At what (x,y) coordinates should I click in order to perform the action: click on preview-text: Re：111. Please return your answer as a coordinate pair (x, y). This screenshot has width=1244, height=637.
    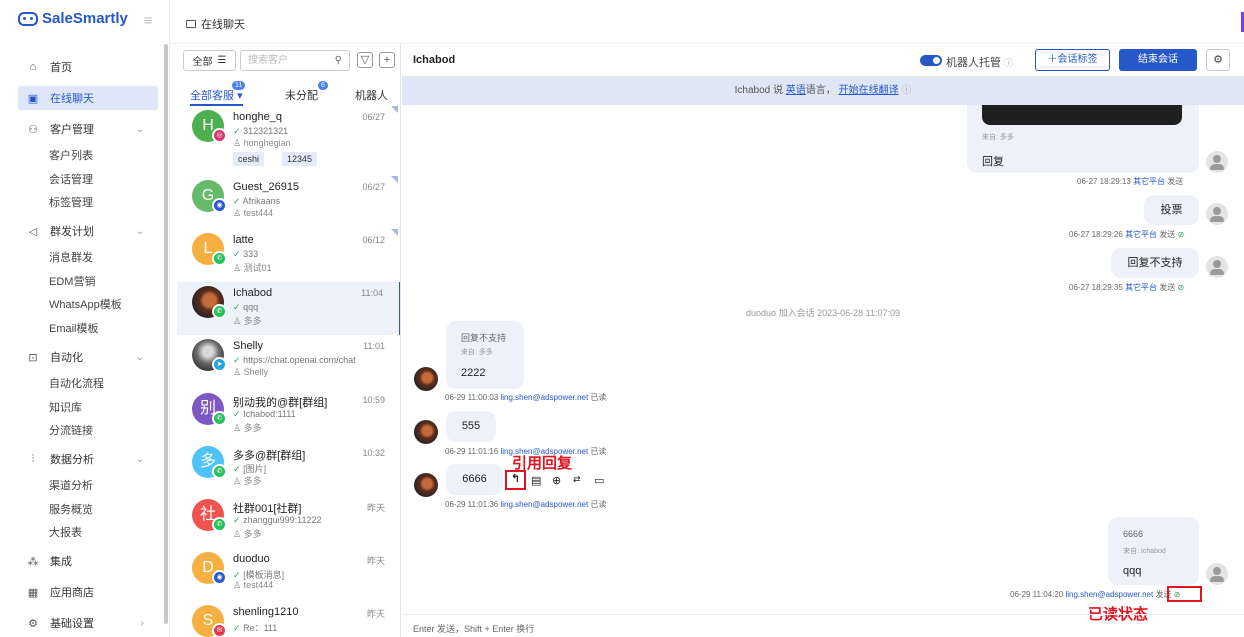
    Looking at the image, I should click on (260, 628).